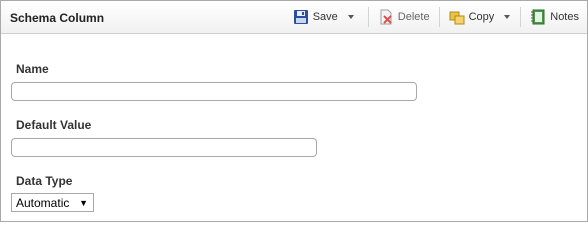 This screenshot has height=240, width=588. Describe the element at coordinates (301, 17) in the screenshot. I see `floppy-disk-icon` at that location.